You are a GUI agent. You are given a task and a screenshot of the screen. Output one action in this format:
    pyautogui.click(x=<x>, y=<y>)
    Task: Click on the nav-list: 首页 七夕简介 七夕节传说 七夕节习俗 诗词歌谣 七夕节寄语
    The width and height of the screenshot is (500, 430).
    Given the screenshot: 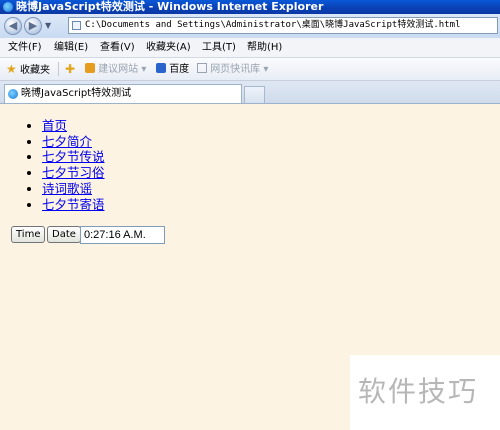 What is the action you would take?
    pyautogui.click(x=65, y=165)
    